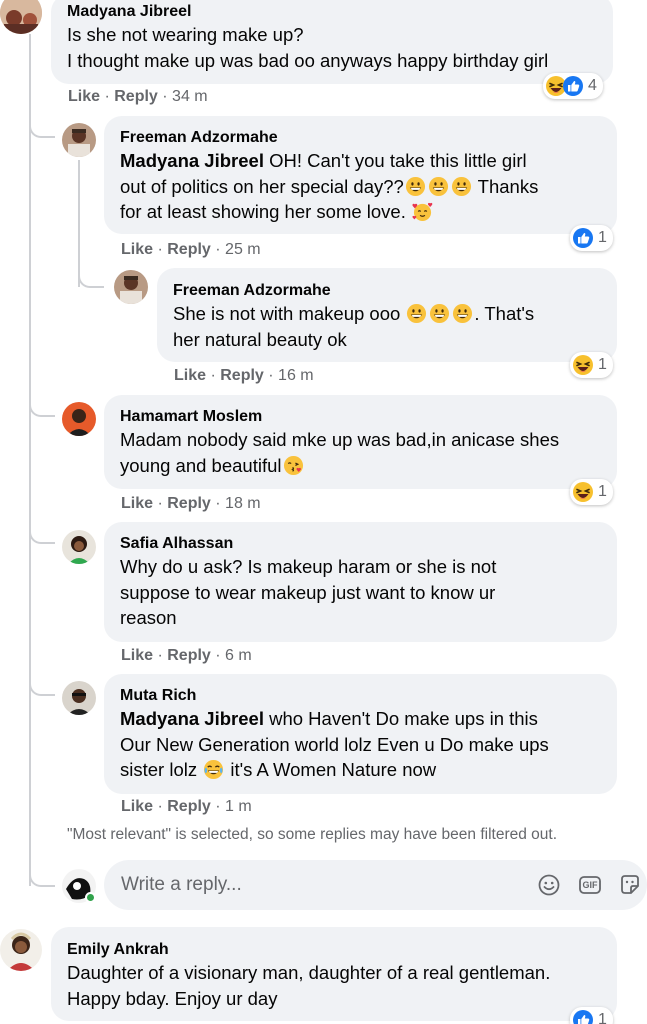 This screenshot has width=647, height=1024. What do you see at coordinates (90, 897) in the screenshot?
I see `online-status-indicator` at bounding box center [90, 897].